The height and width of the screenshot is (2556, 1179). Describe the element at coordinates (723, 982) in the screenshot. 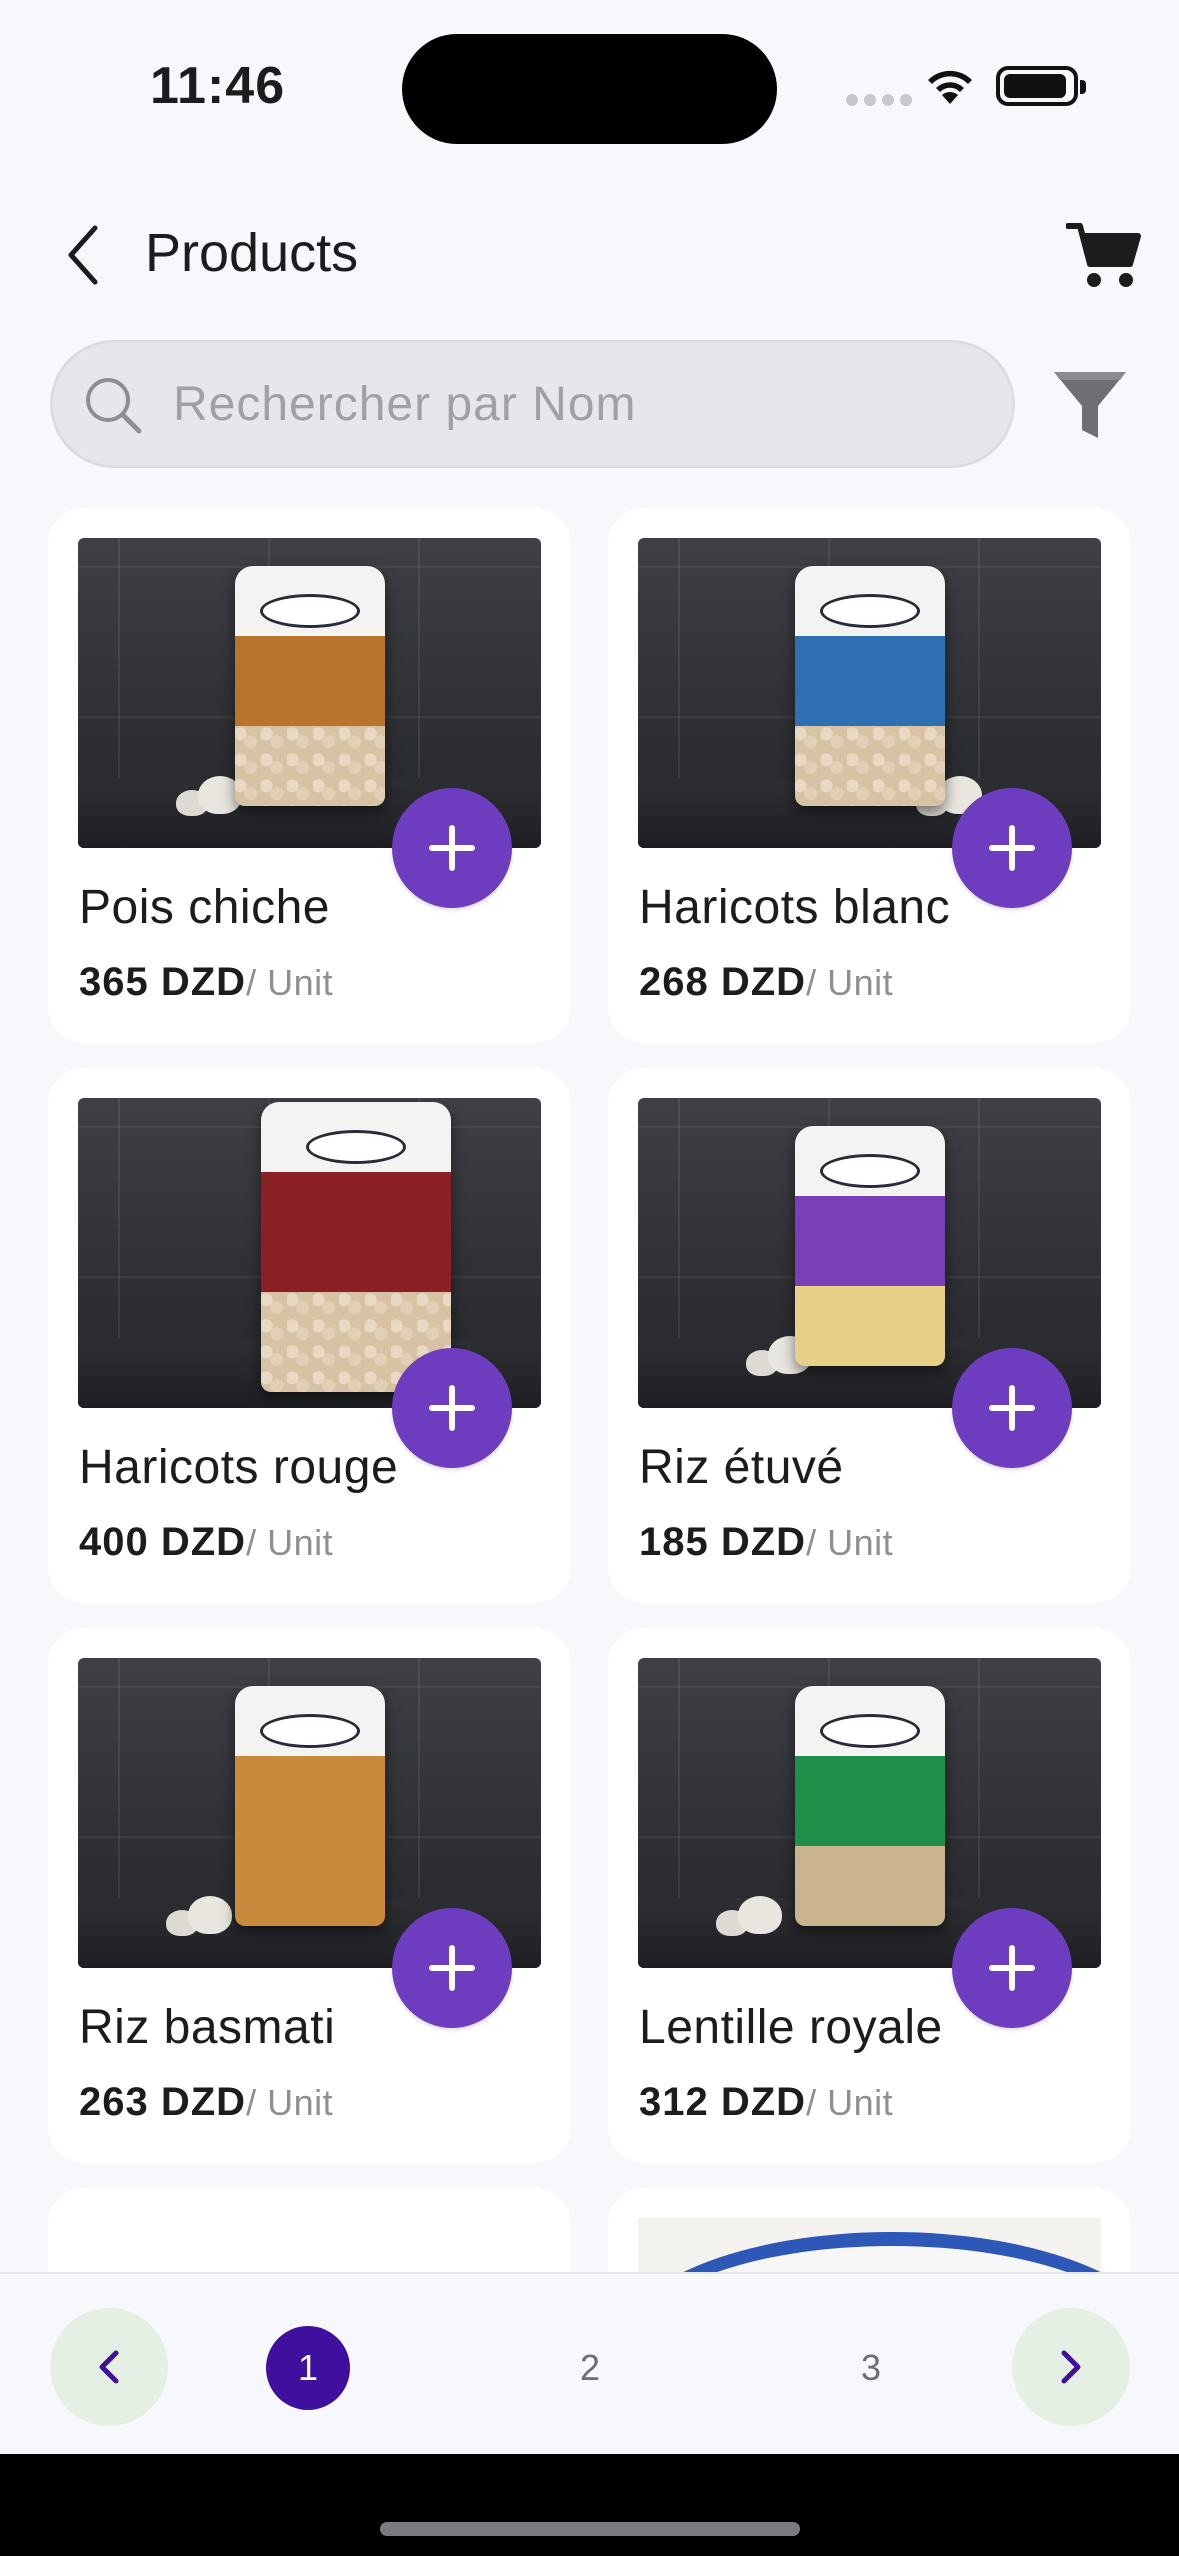

I see `price-value: 268 DZD` at that location.